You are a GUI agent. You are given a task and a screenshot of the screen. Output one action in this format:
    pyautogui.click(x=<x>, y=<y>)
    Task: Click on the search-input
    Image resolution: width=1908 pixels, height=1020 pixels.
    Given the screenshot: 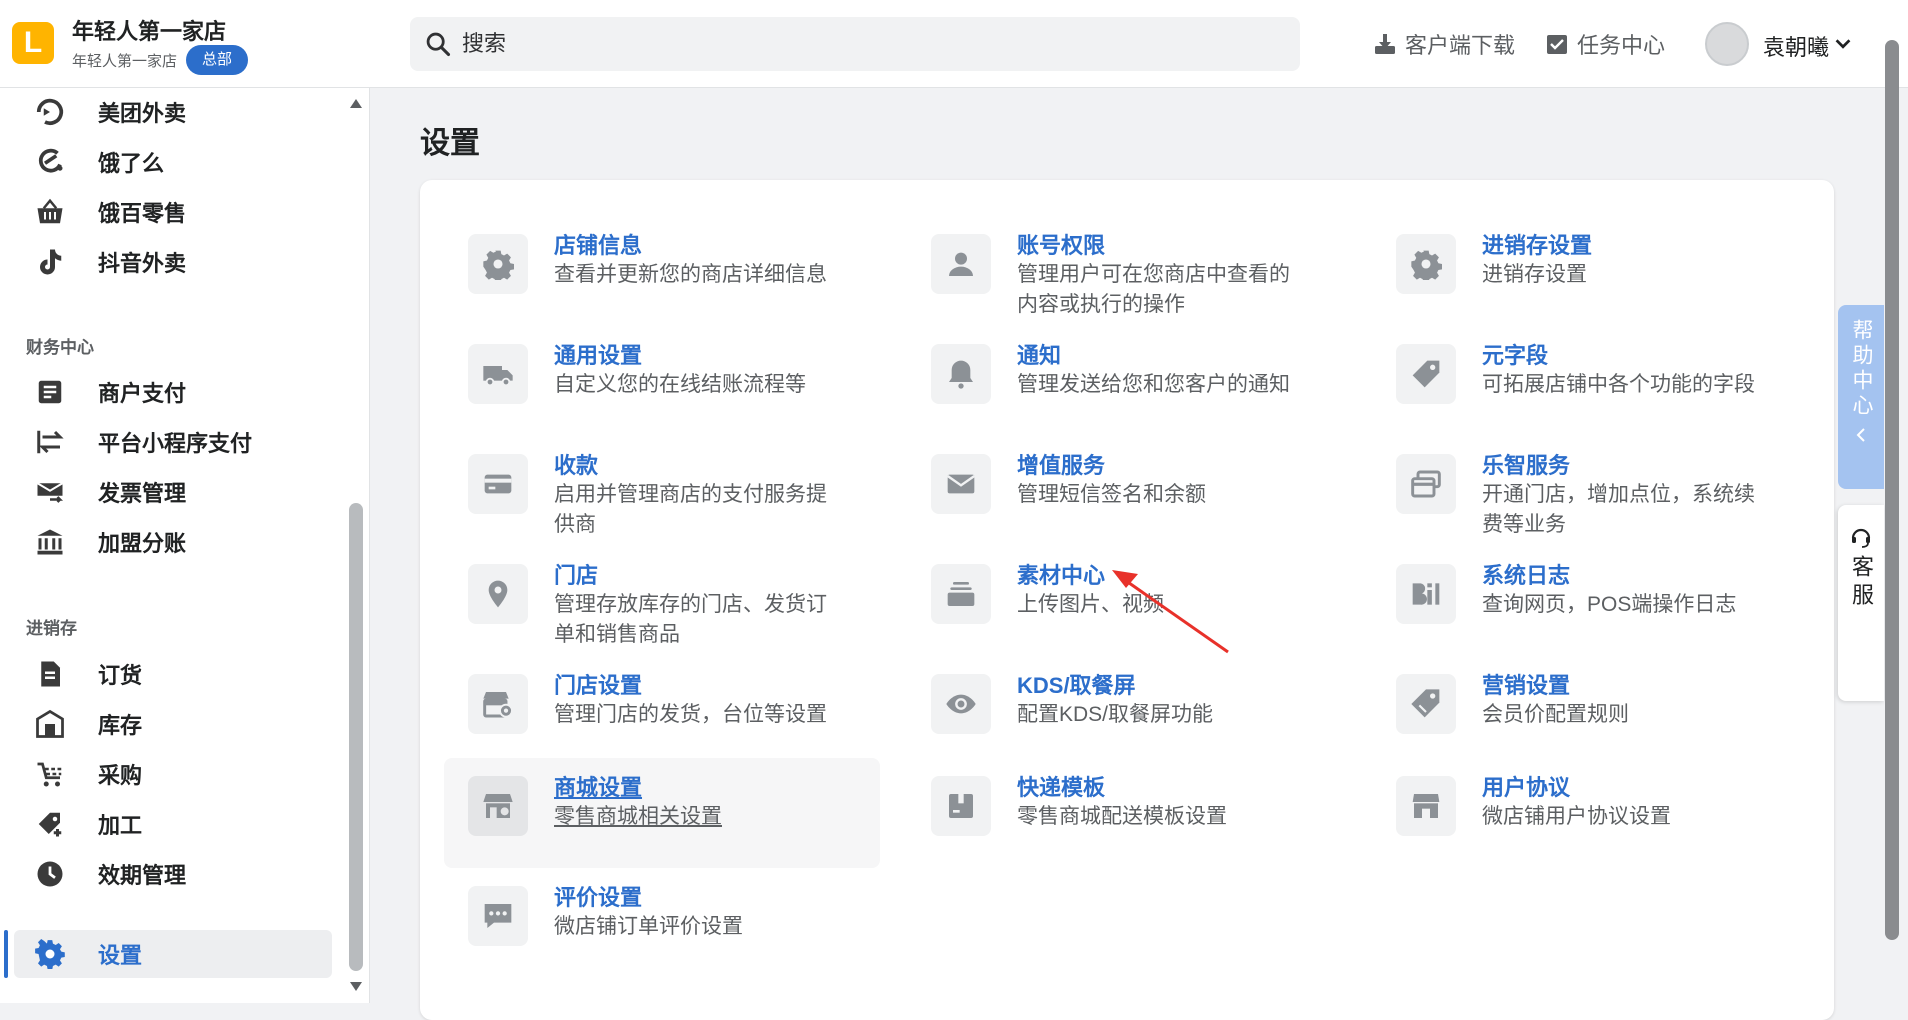 What is the action you would take?
    pyautogui.click(x=872, y=44)
    